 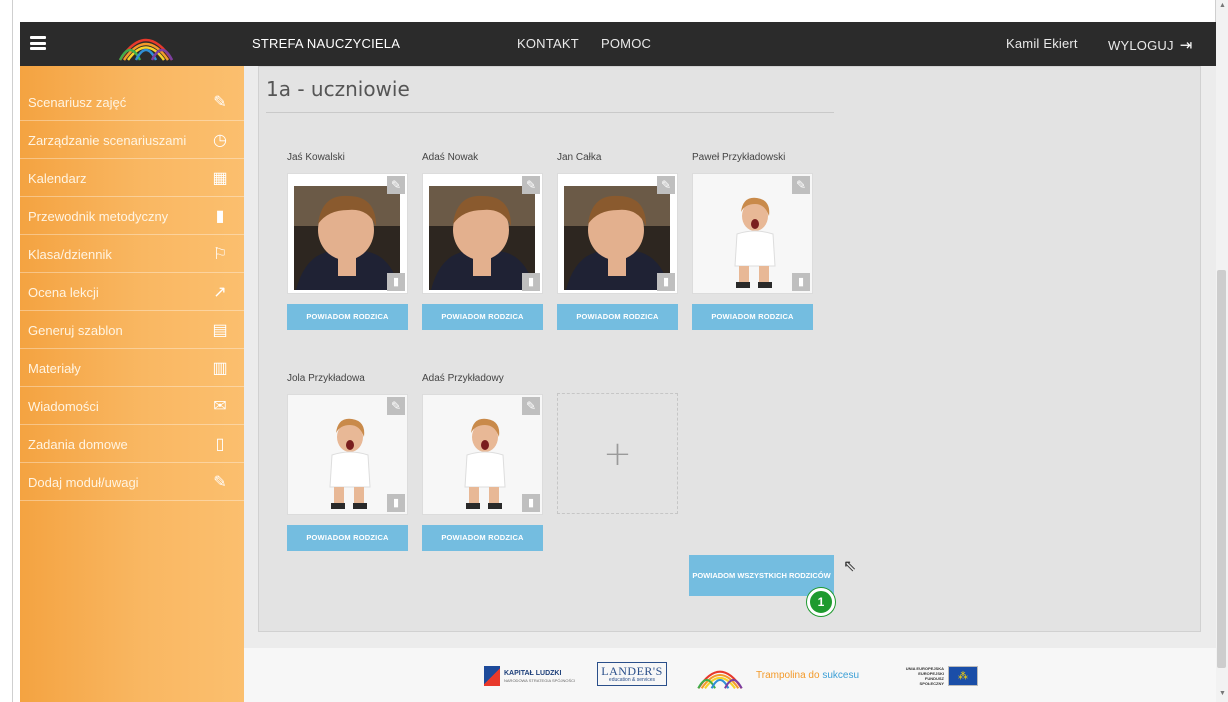 What do you see at coordinates (98, 216) in the screenshot?
I see `sidebar-item-label: Przewodnik metodyczny` at bounding box center [98, 216].